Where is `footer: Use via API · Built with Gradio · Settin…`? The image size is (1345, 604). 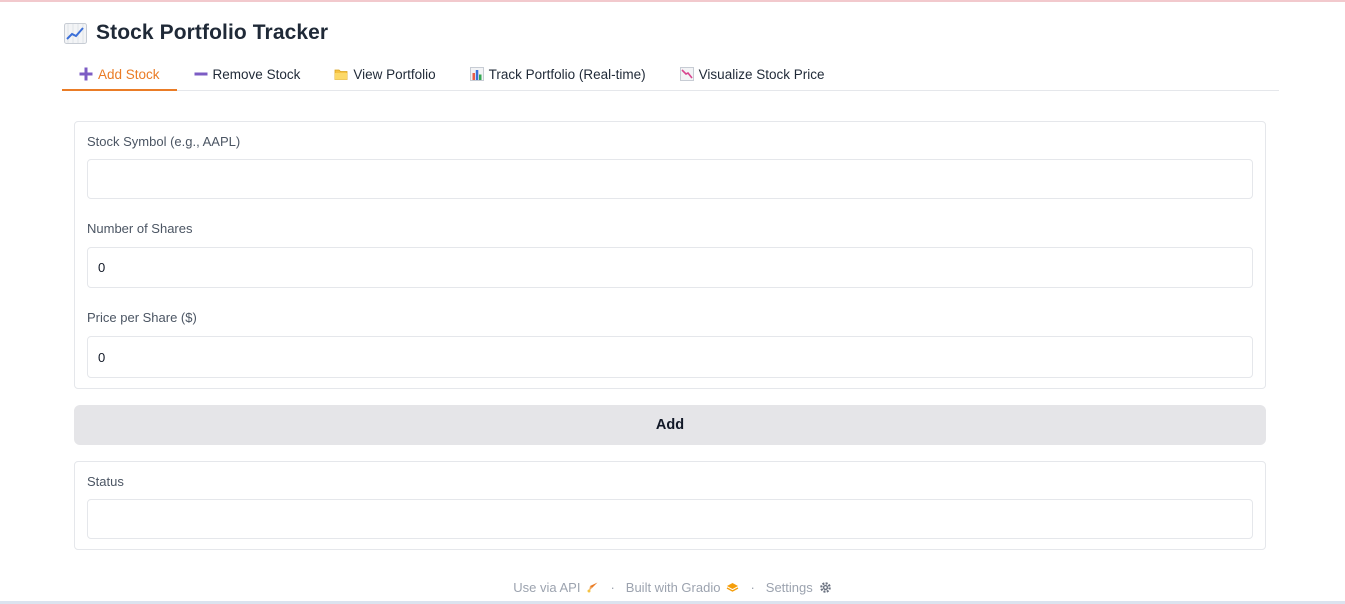
footer: Use via API · Built with Gradio · Settin… is located at coordinates (672, 587).